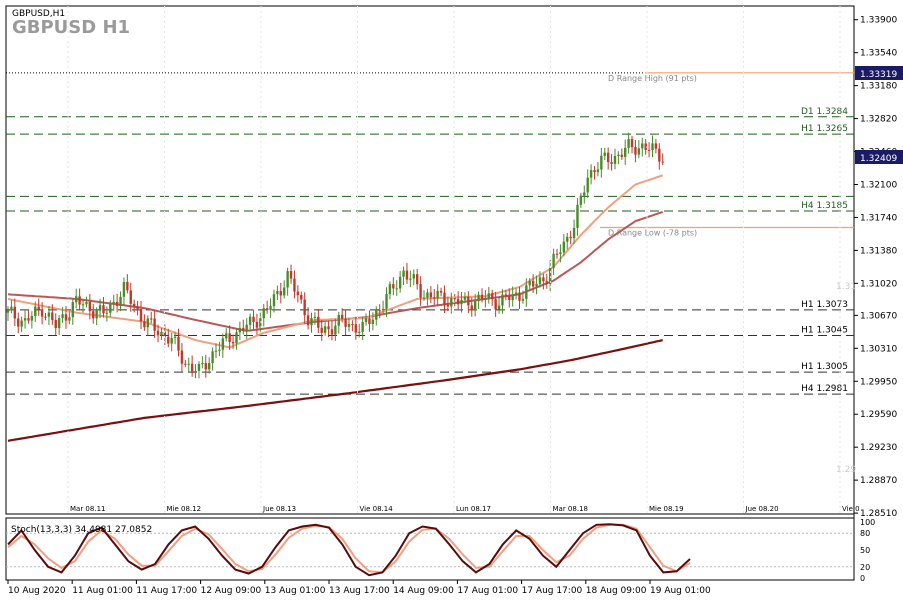  Describe the element at coordinates (762, 509) in the screenshot. I see `date-label: Jue 08.20` at that location.